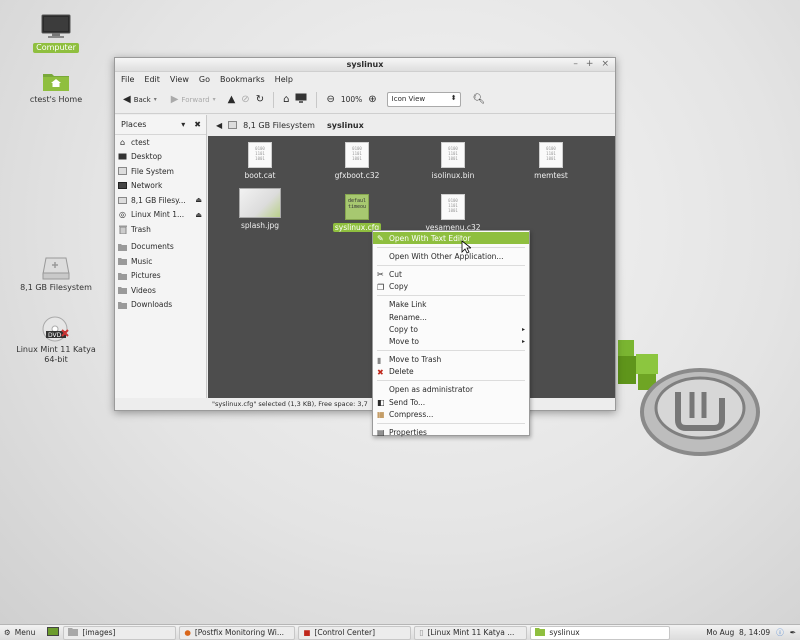  What do you see at coordinates (242, 79) in the screenshot?
I see `menu-bookmarks: Bookmarks` at bounding box center [242, 79].